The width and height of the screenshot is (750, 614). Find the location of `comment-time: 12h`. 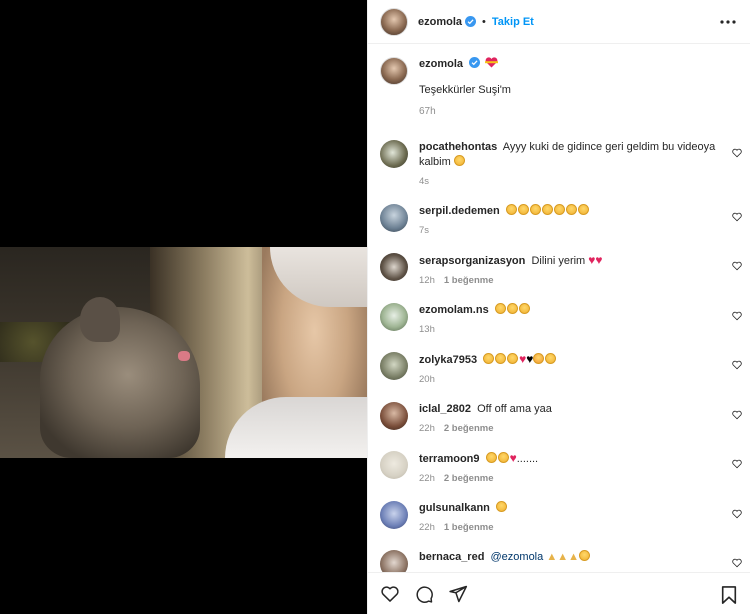

comment-time: 12h is located at coordinates (427, 280).